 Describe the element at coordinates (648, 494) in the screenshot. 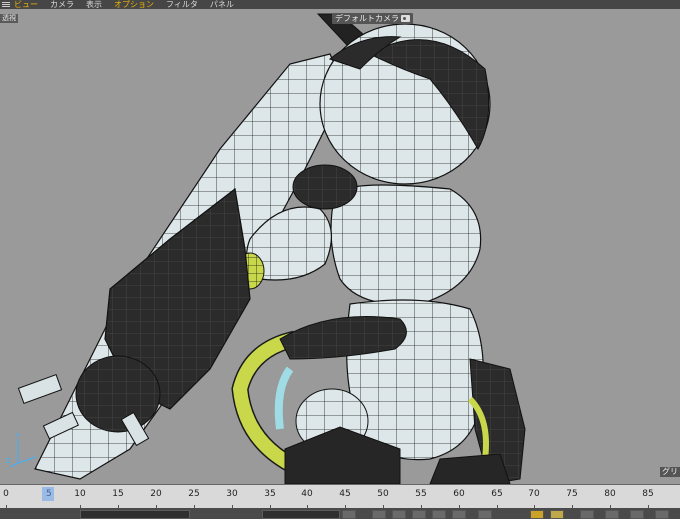

I see `timeline-tick-label: 85` at that location.